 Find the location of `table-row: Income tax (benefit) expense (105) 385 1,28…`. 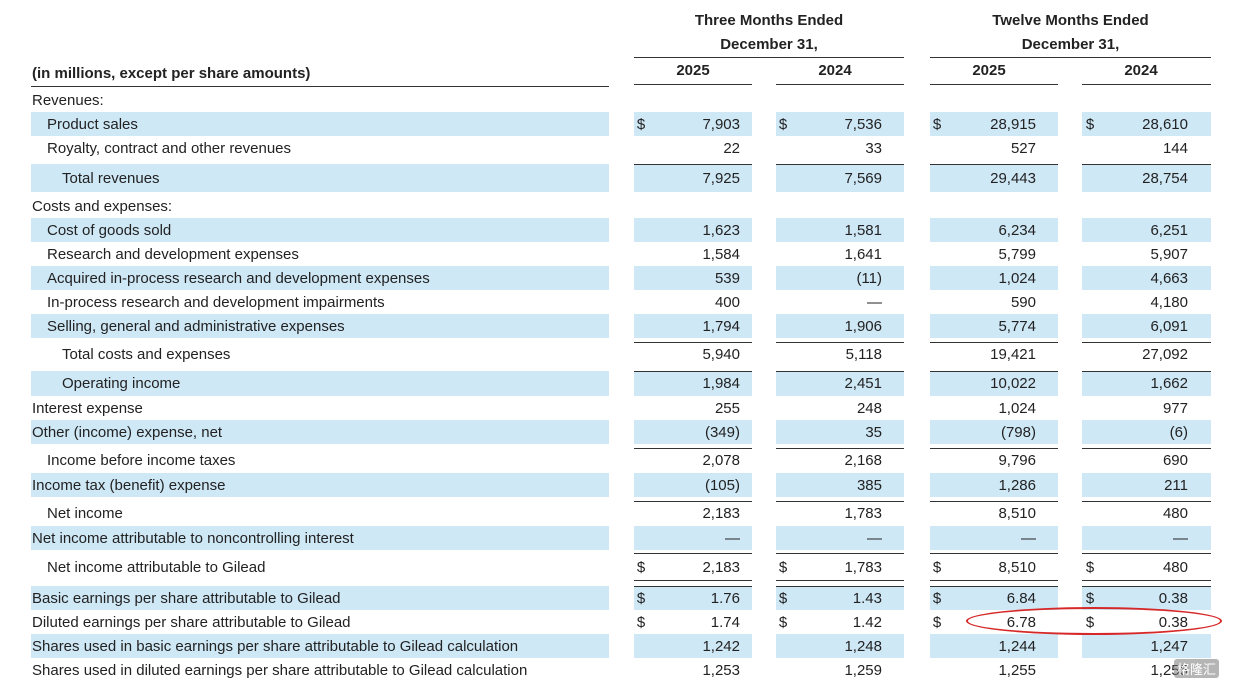

table-row: Income tax (benefit) expense (105) 385 1,28… is located at coordinates (625, 485).